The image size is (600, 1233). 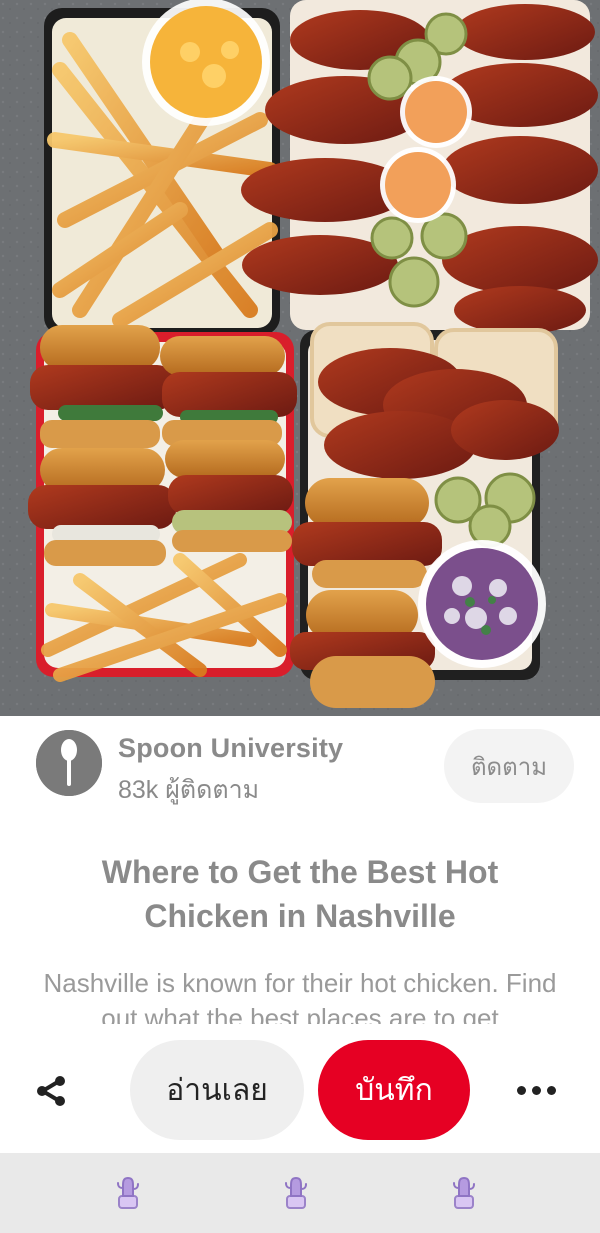 I want to click on save-label: บันทึก, so click(x=394, y=1090).